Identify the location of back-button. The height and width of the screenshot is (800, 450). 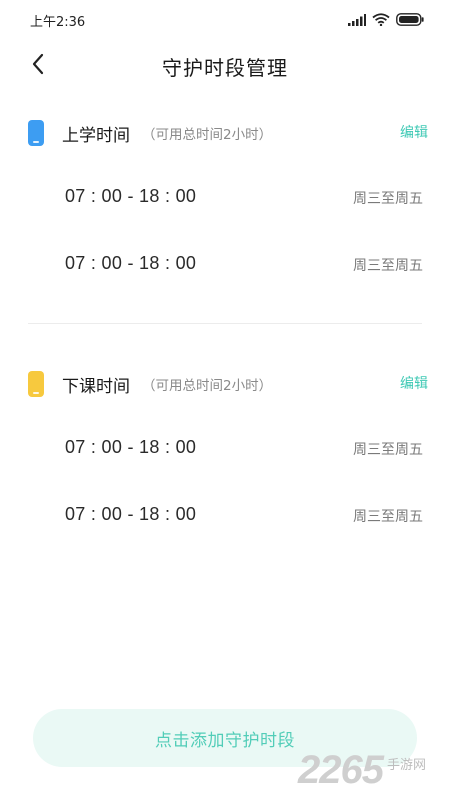
(38, 66).